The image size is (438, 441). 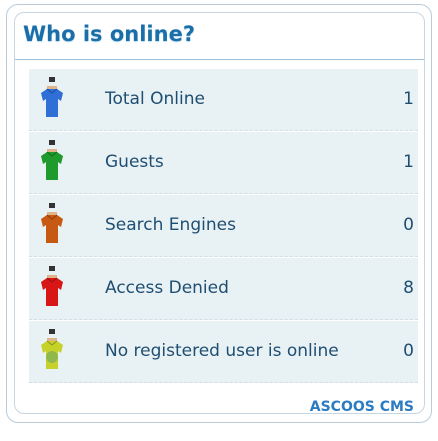 I want to click on user-orange-icon, so click(x=52, y=224).